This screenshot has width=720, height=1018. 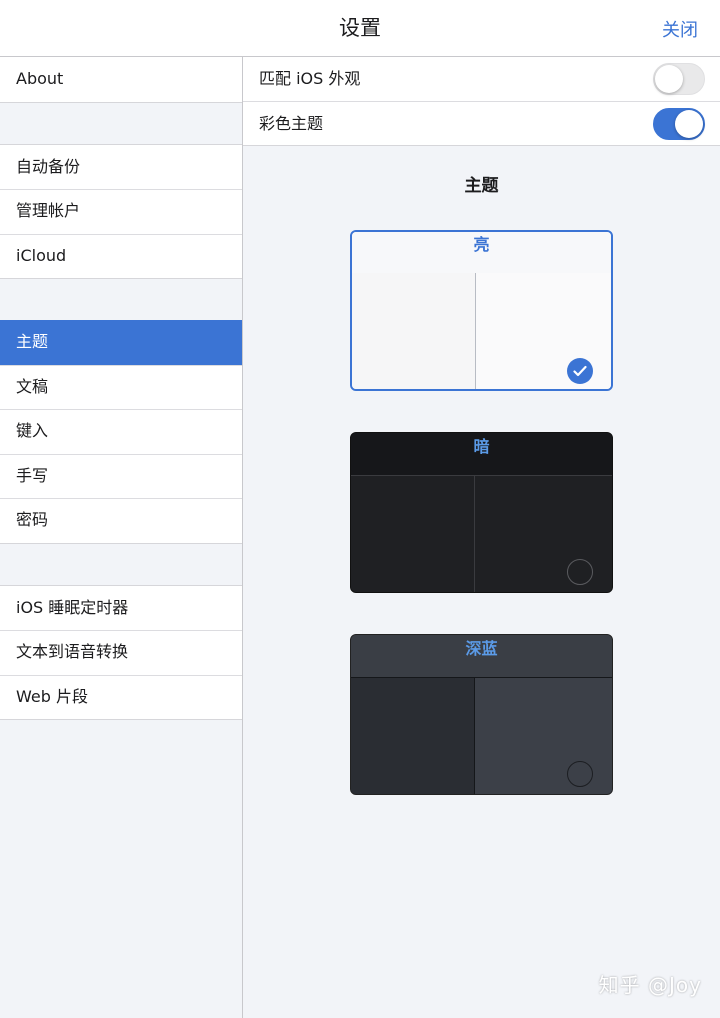 I want to click on match-ios-appearance-switch, so click(x=679, y=79).